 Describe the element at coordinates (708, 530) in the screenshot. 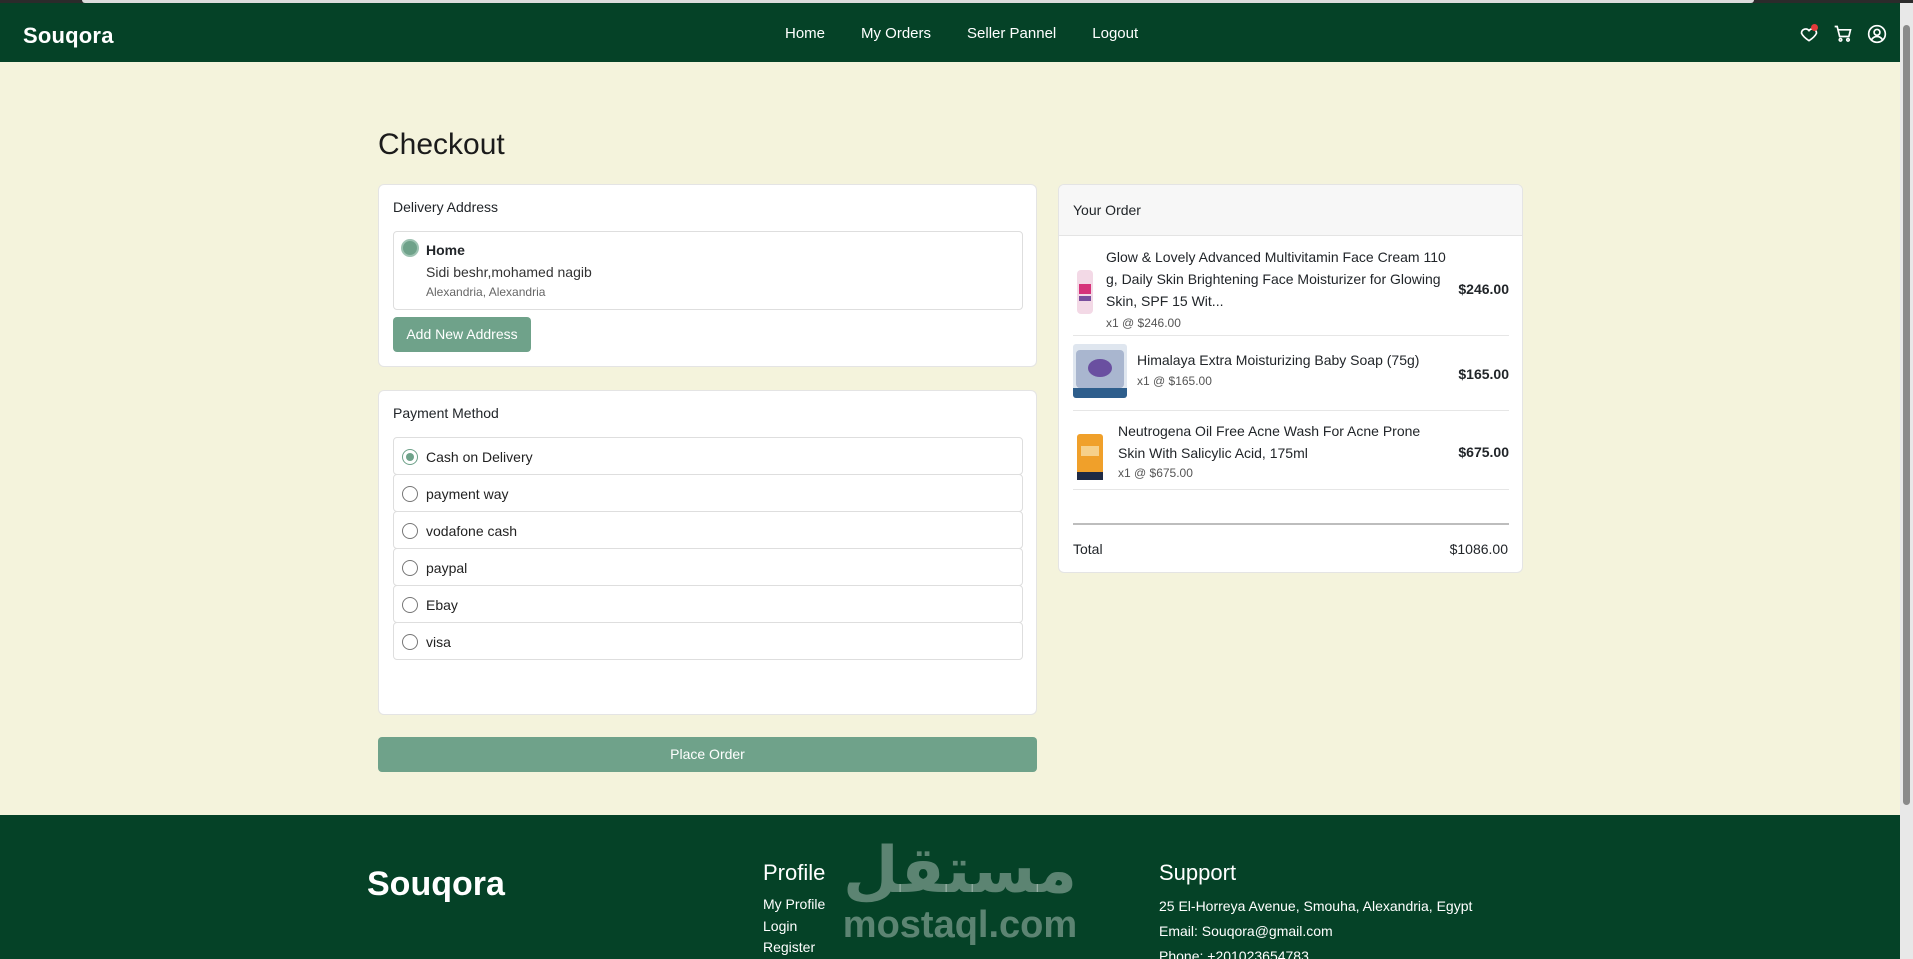

I see `payment-option-vodafone-cash: vodafone cash` at that location.